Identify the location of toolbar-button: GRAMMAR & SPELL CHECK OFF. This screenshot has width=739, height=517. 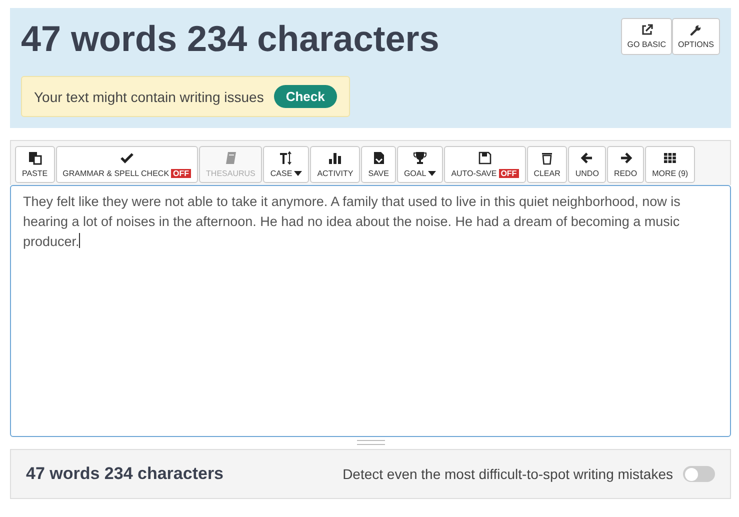
(127, 164).